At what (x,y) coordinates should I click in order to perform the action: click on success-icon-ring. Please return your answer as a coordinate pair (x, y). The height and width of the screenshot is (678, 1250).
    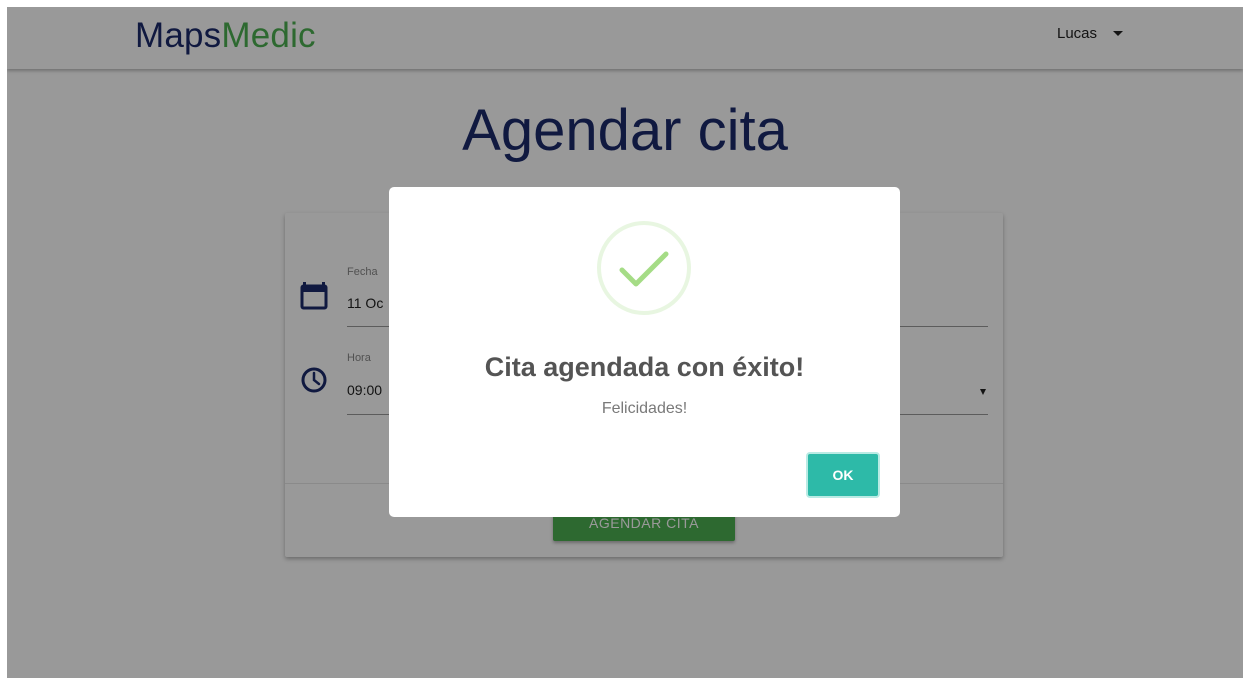
    Looking at the image, I should click on (644, 268).